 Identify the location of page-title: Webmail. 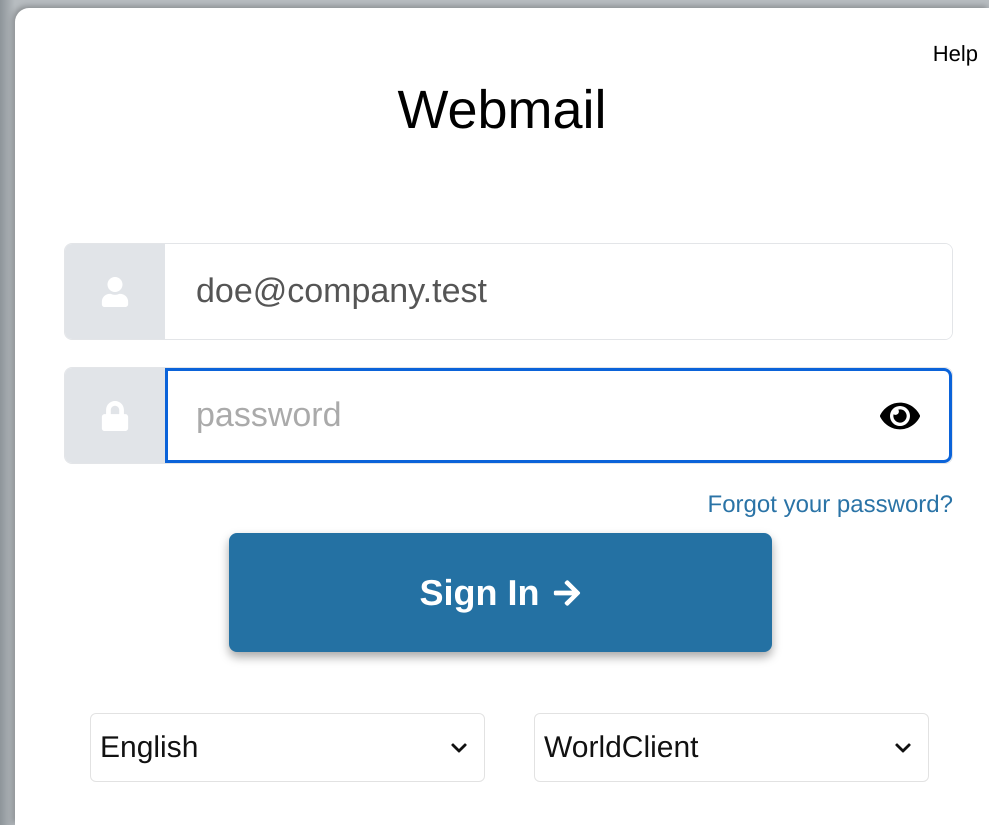
(502, 110).